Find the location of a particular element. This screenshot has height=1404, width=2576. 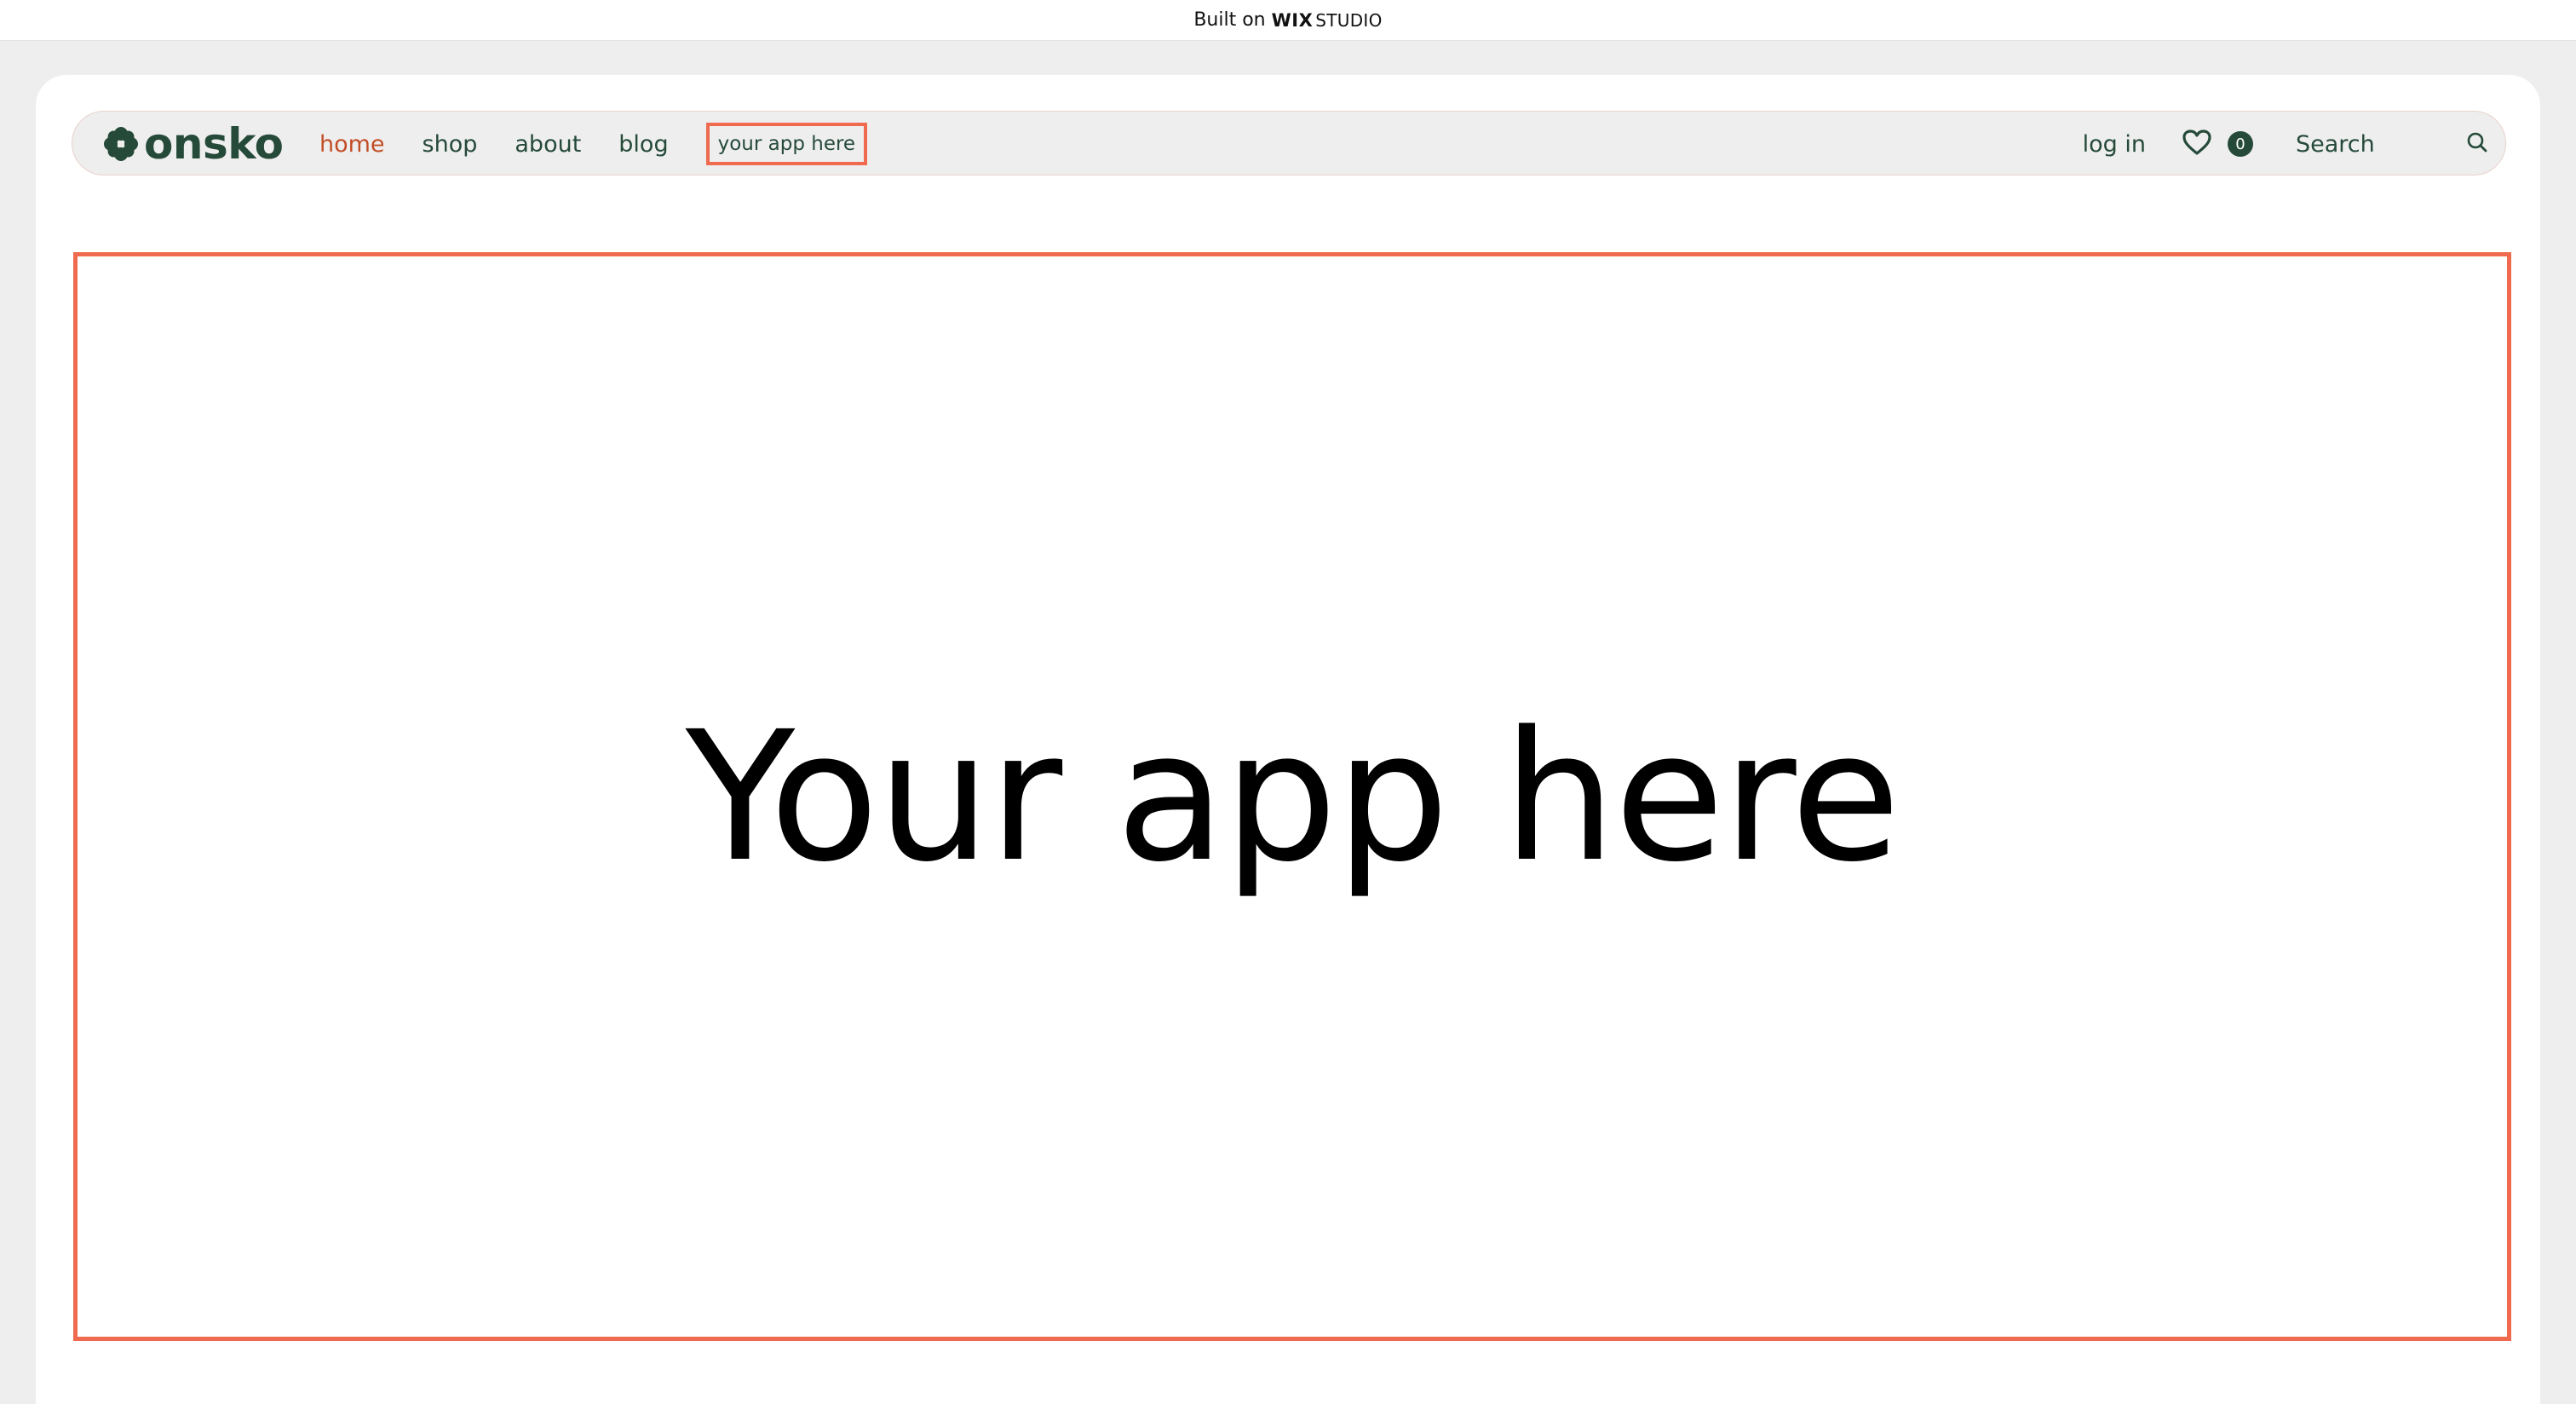

wishlist-count-badge: 0 is located at coordinates (2240, 144).